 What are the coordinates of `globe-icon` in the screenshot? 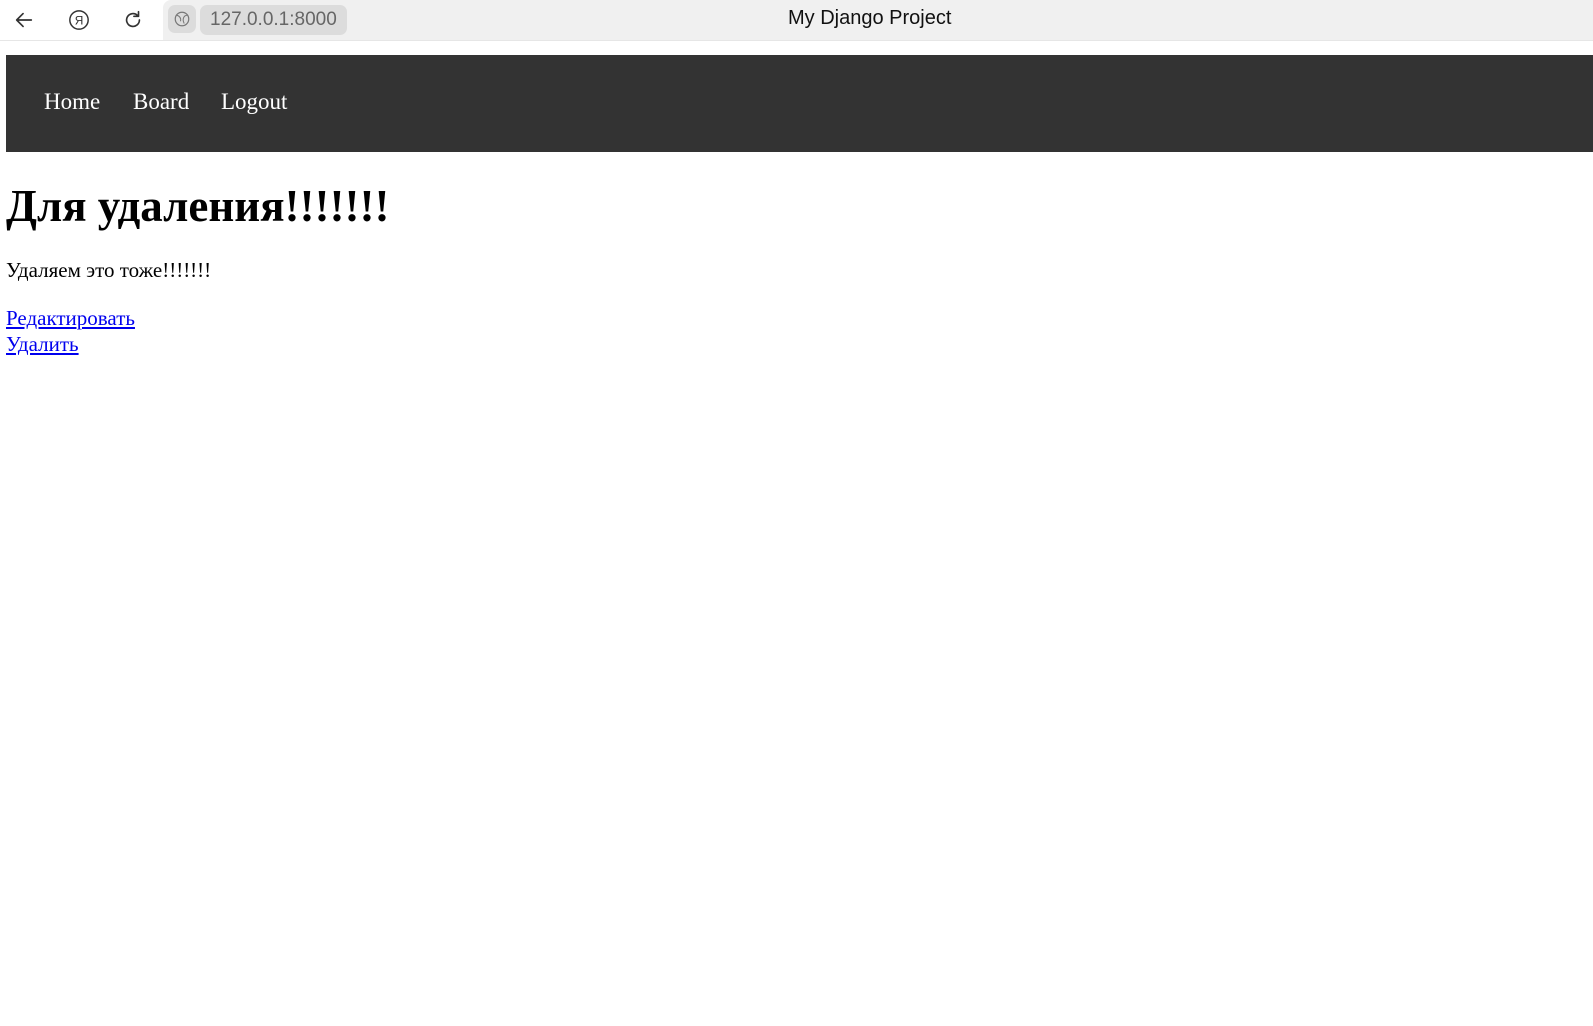 It's located at (182, 19).